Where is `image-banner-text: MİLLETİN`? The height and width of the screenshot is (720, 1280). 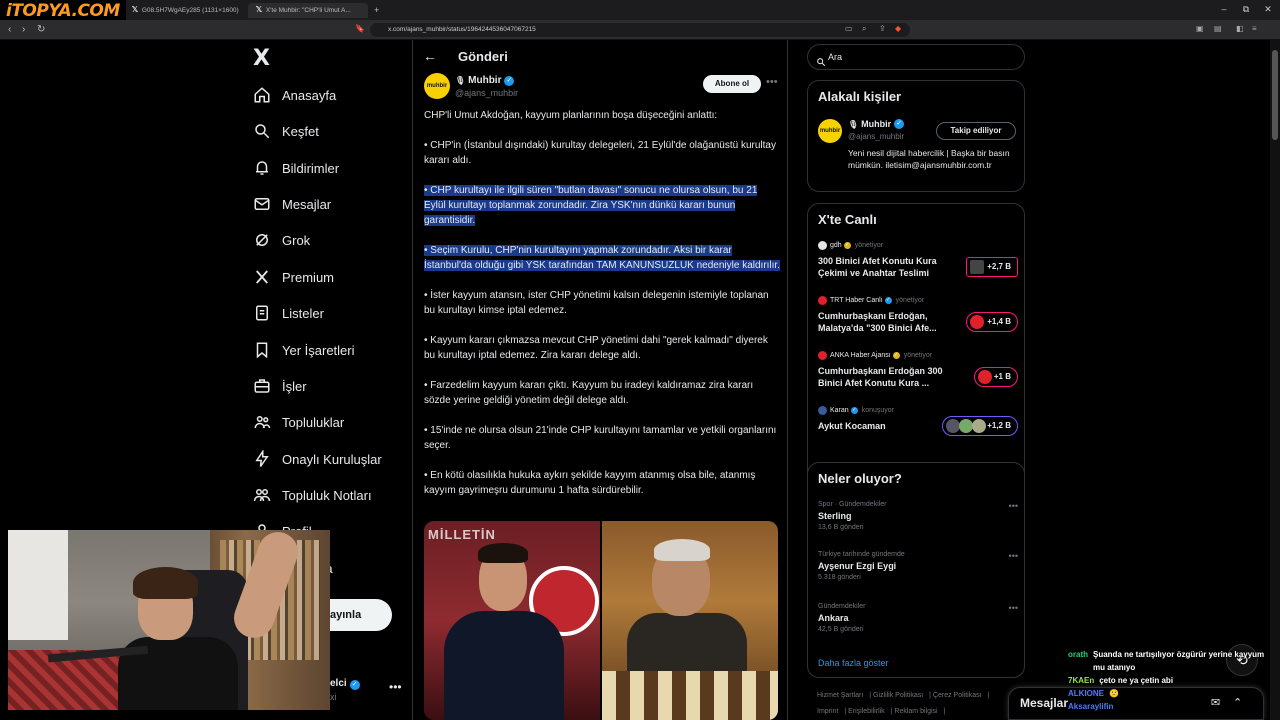
image-banner-text: MİLLETİN is located at coordinates (462, 534).